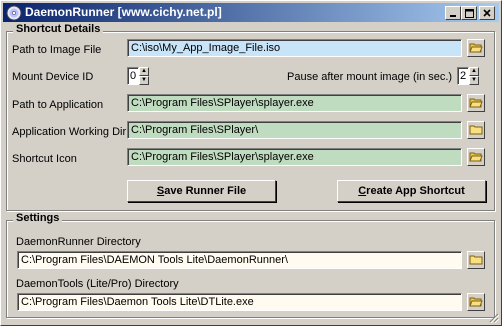  Describe the element at coordinates (463, 76) in the screenshot. I see `pause-input: 2` at that location.